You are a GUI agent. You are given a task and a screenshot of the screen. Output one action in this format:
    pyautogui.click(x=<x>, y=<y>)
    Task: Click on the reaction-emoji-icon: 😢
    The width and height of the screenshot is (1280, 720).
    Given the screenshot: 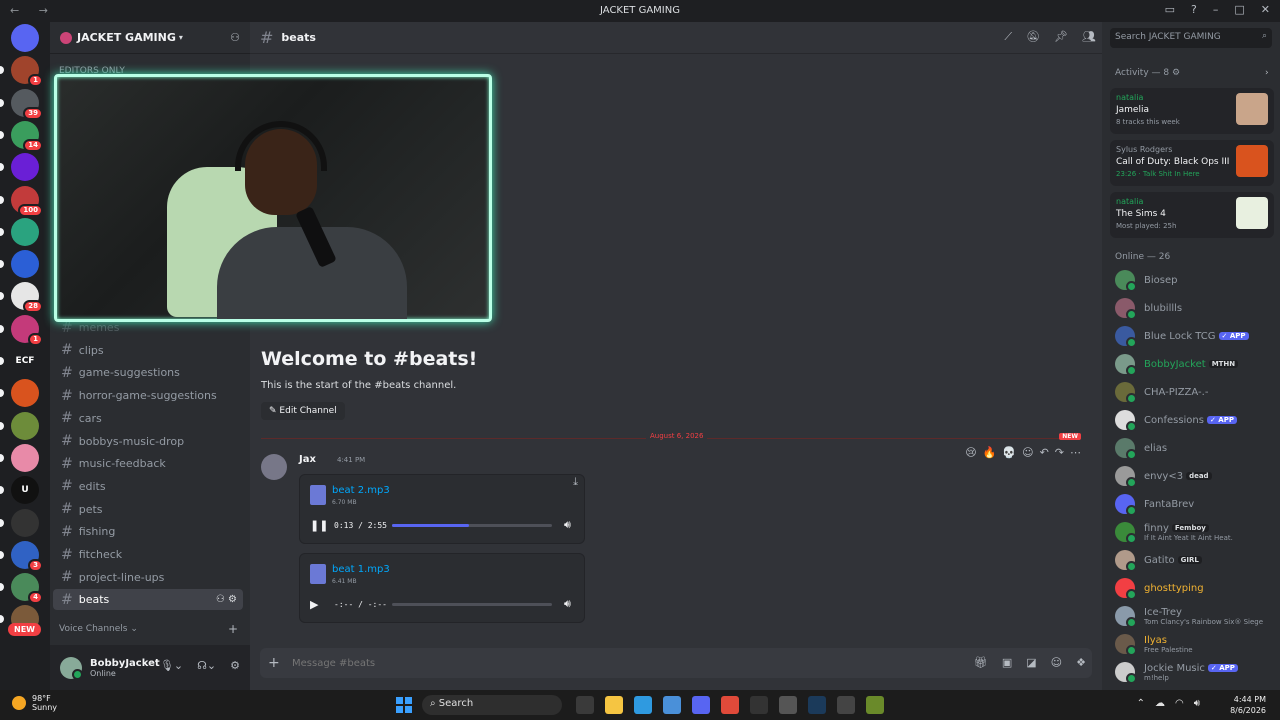 What is the action you would take?
    pyautogui.click(x=970, y=452)
    